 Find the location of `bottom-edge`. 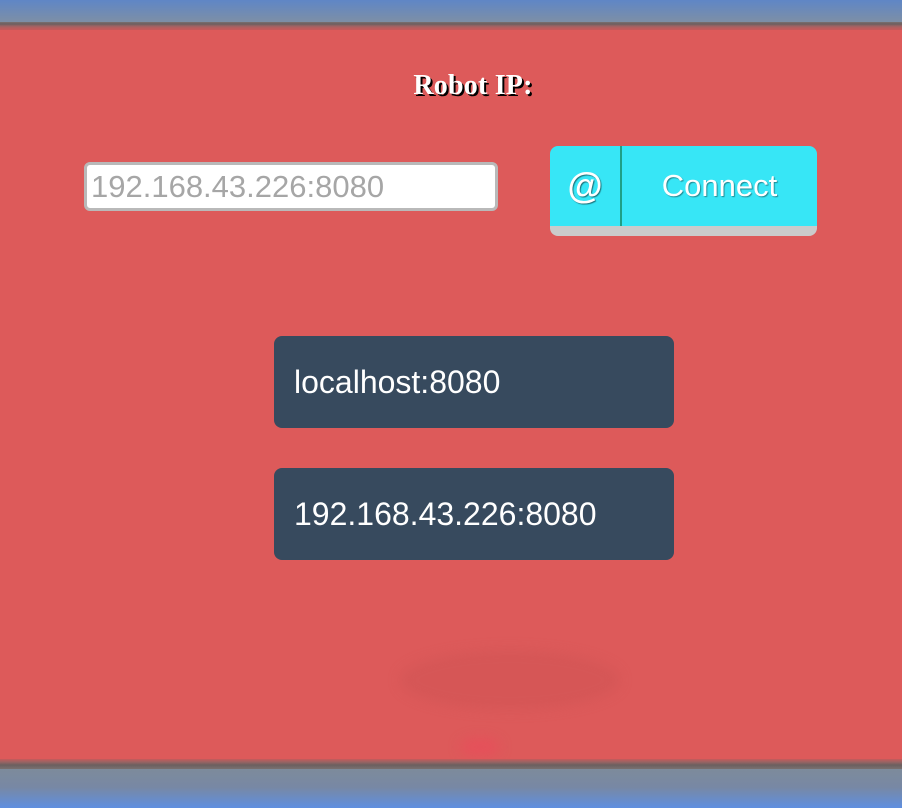

bottom-edge is located at coordinates (451, 764).